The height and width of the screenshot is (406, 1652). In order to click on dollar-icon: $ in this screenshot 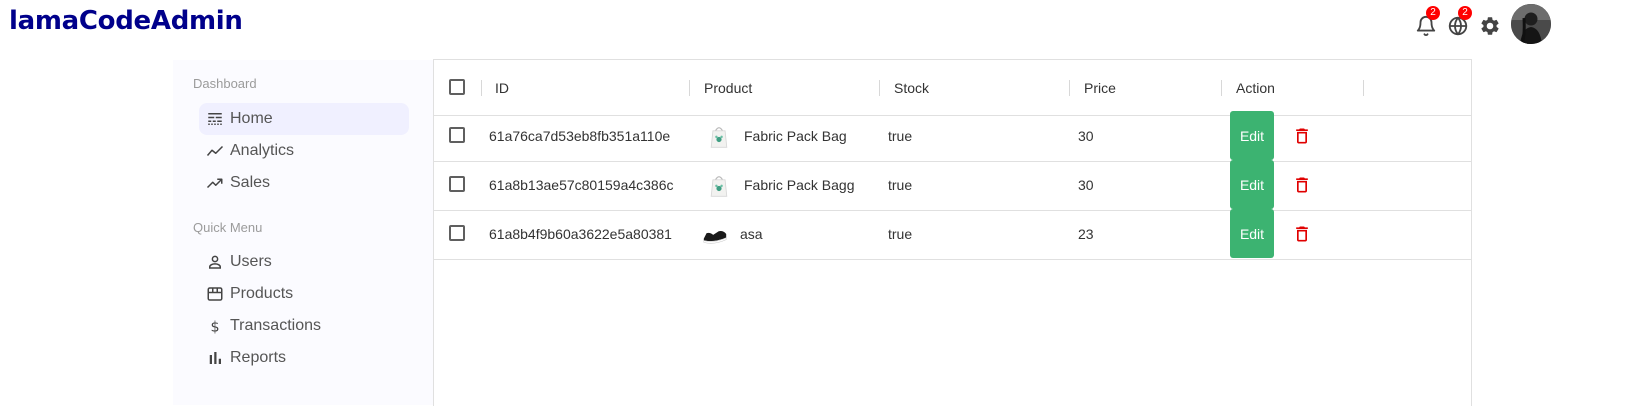, I will do `click(215, 326)`.